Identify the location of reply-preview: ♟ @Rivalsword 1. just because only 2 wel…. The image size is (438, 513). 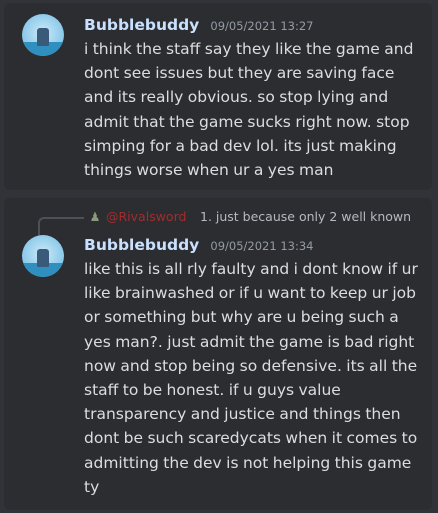
(233, 220).